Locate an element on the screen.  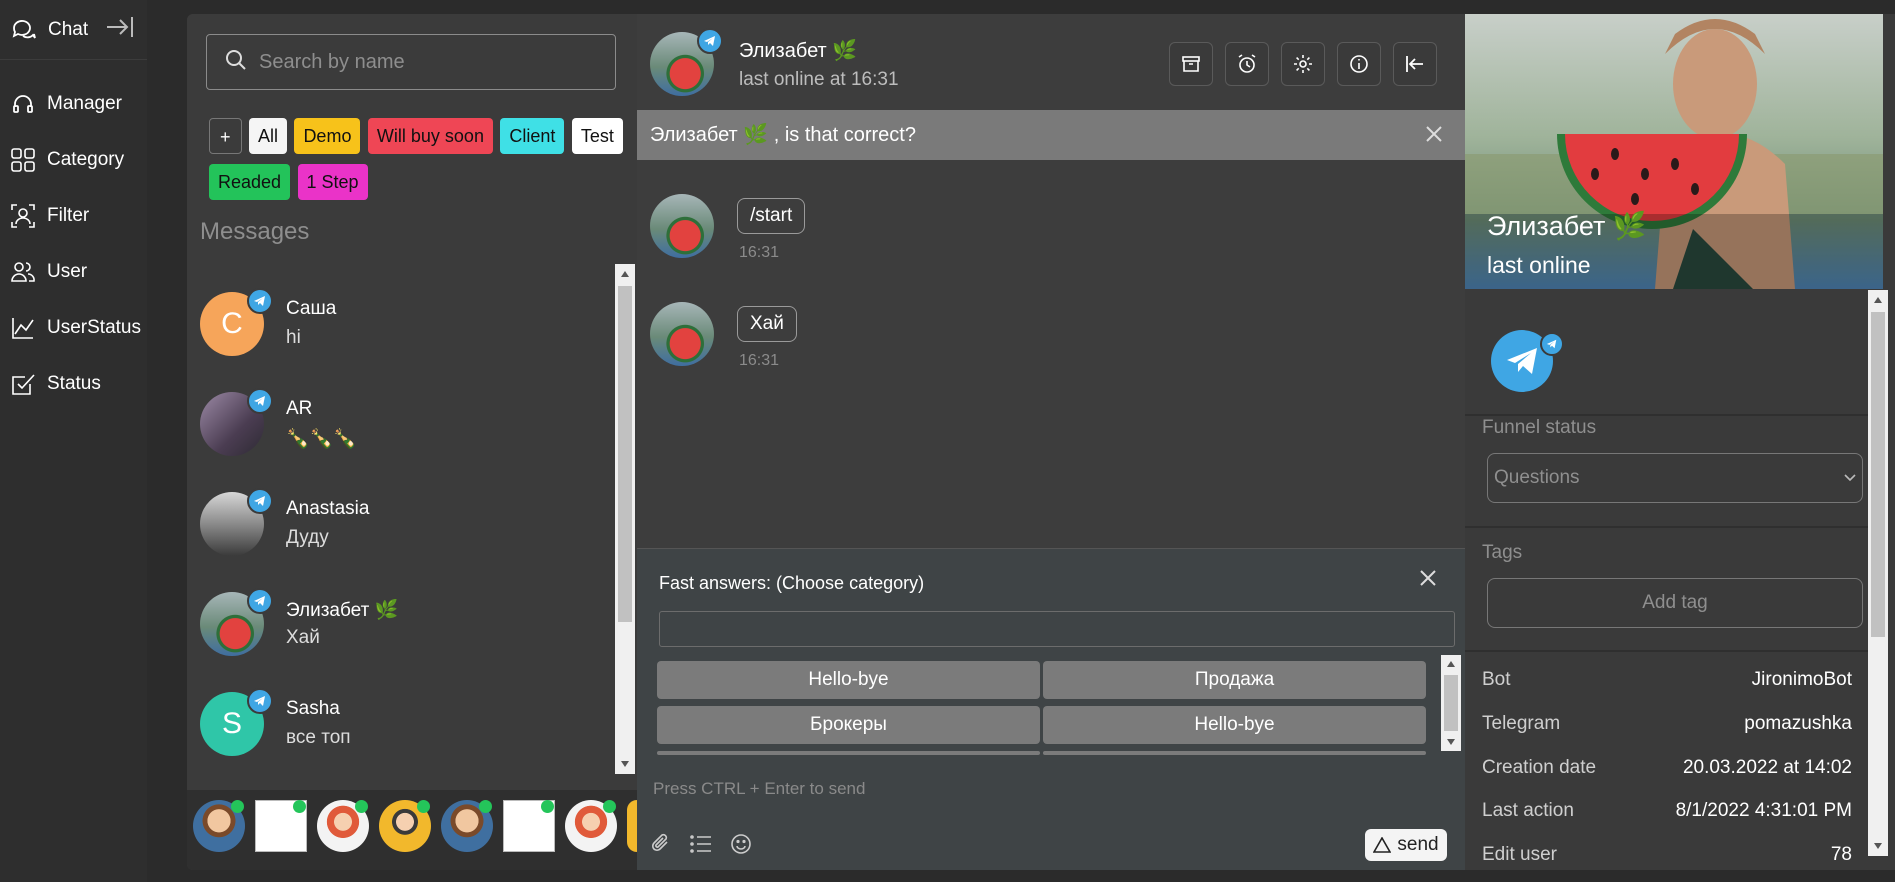
chat-list-item: C Саша hi is located at coordinates (402, 340).